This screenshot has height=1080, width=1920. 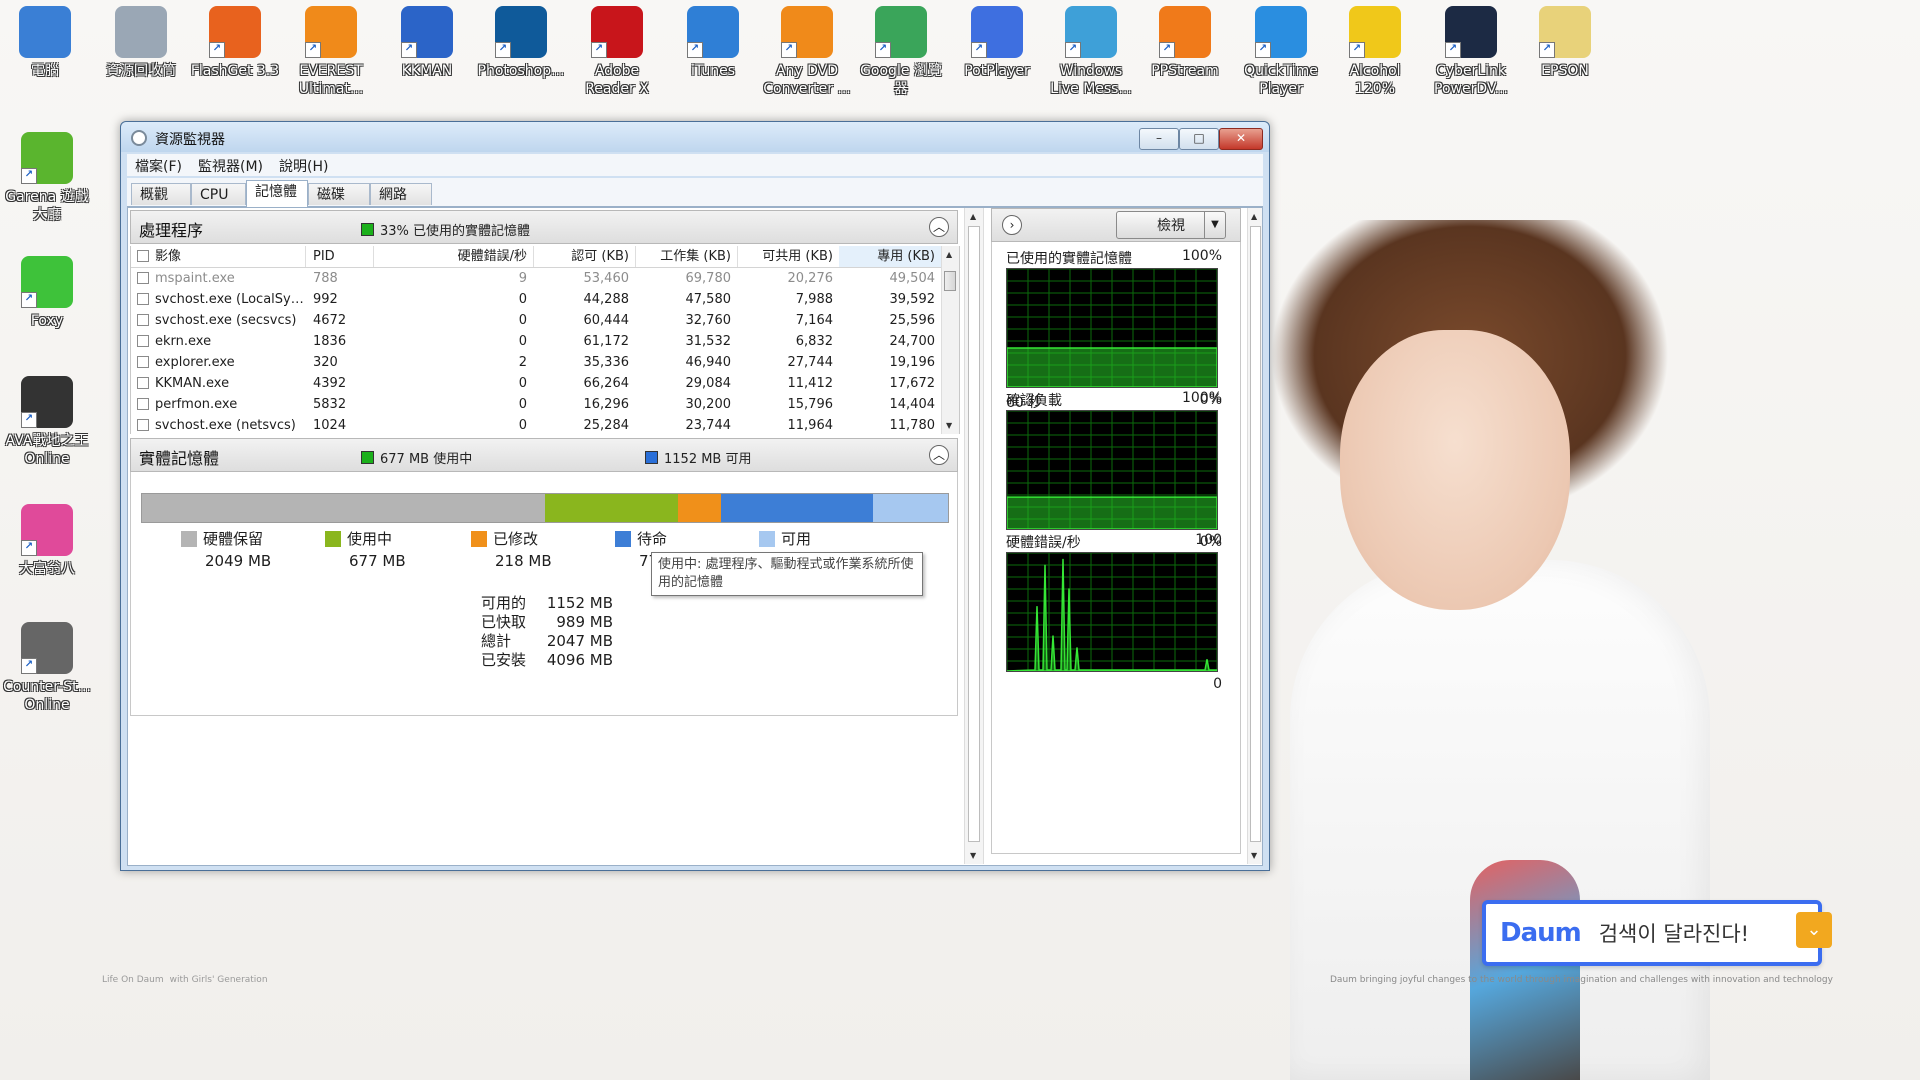 What do you see at coordinates (47, 420) in the screenshot?
I see `desktop-icon: ↗ AVA戰地之王 Online` at bounding box center [47, 420].